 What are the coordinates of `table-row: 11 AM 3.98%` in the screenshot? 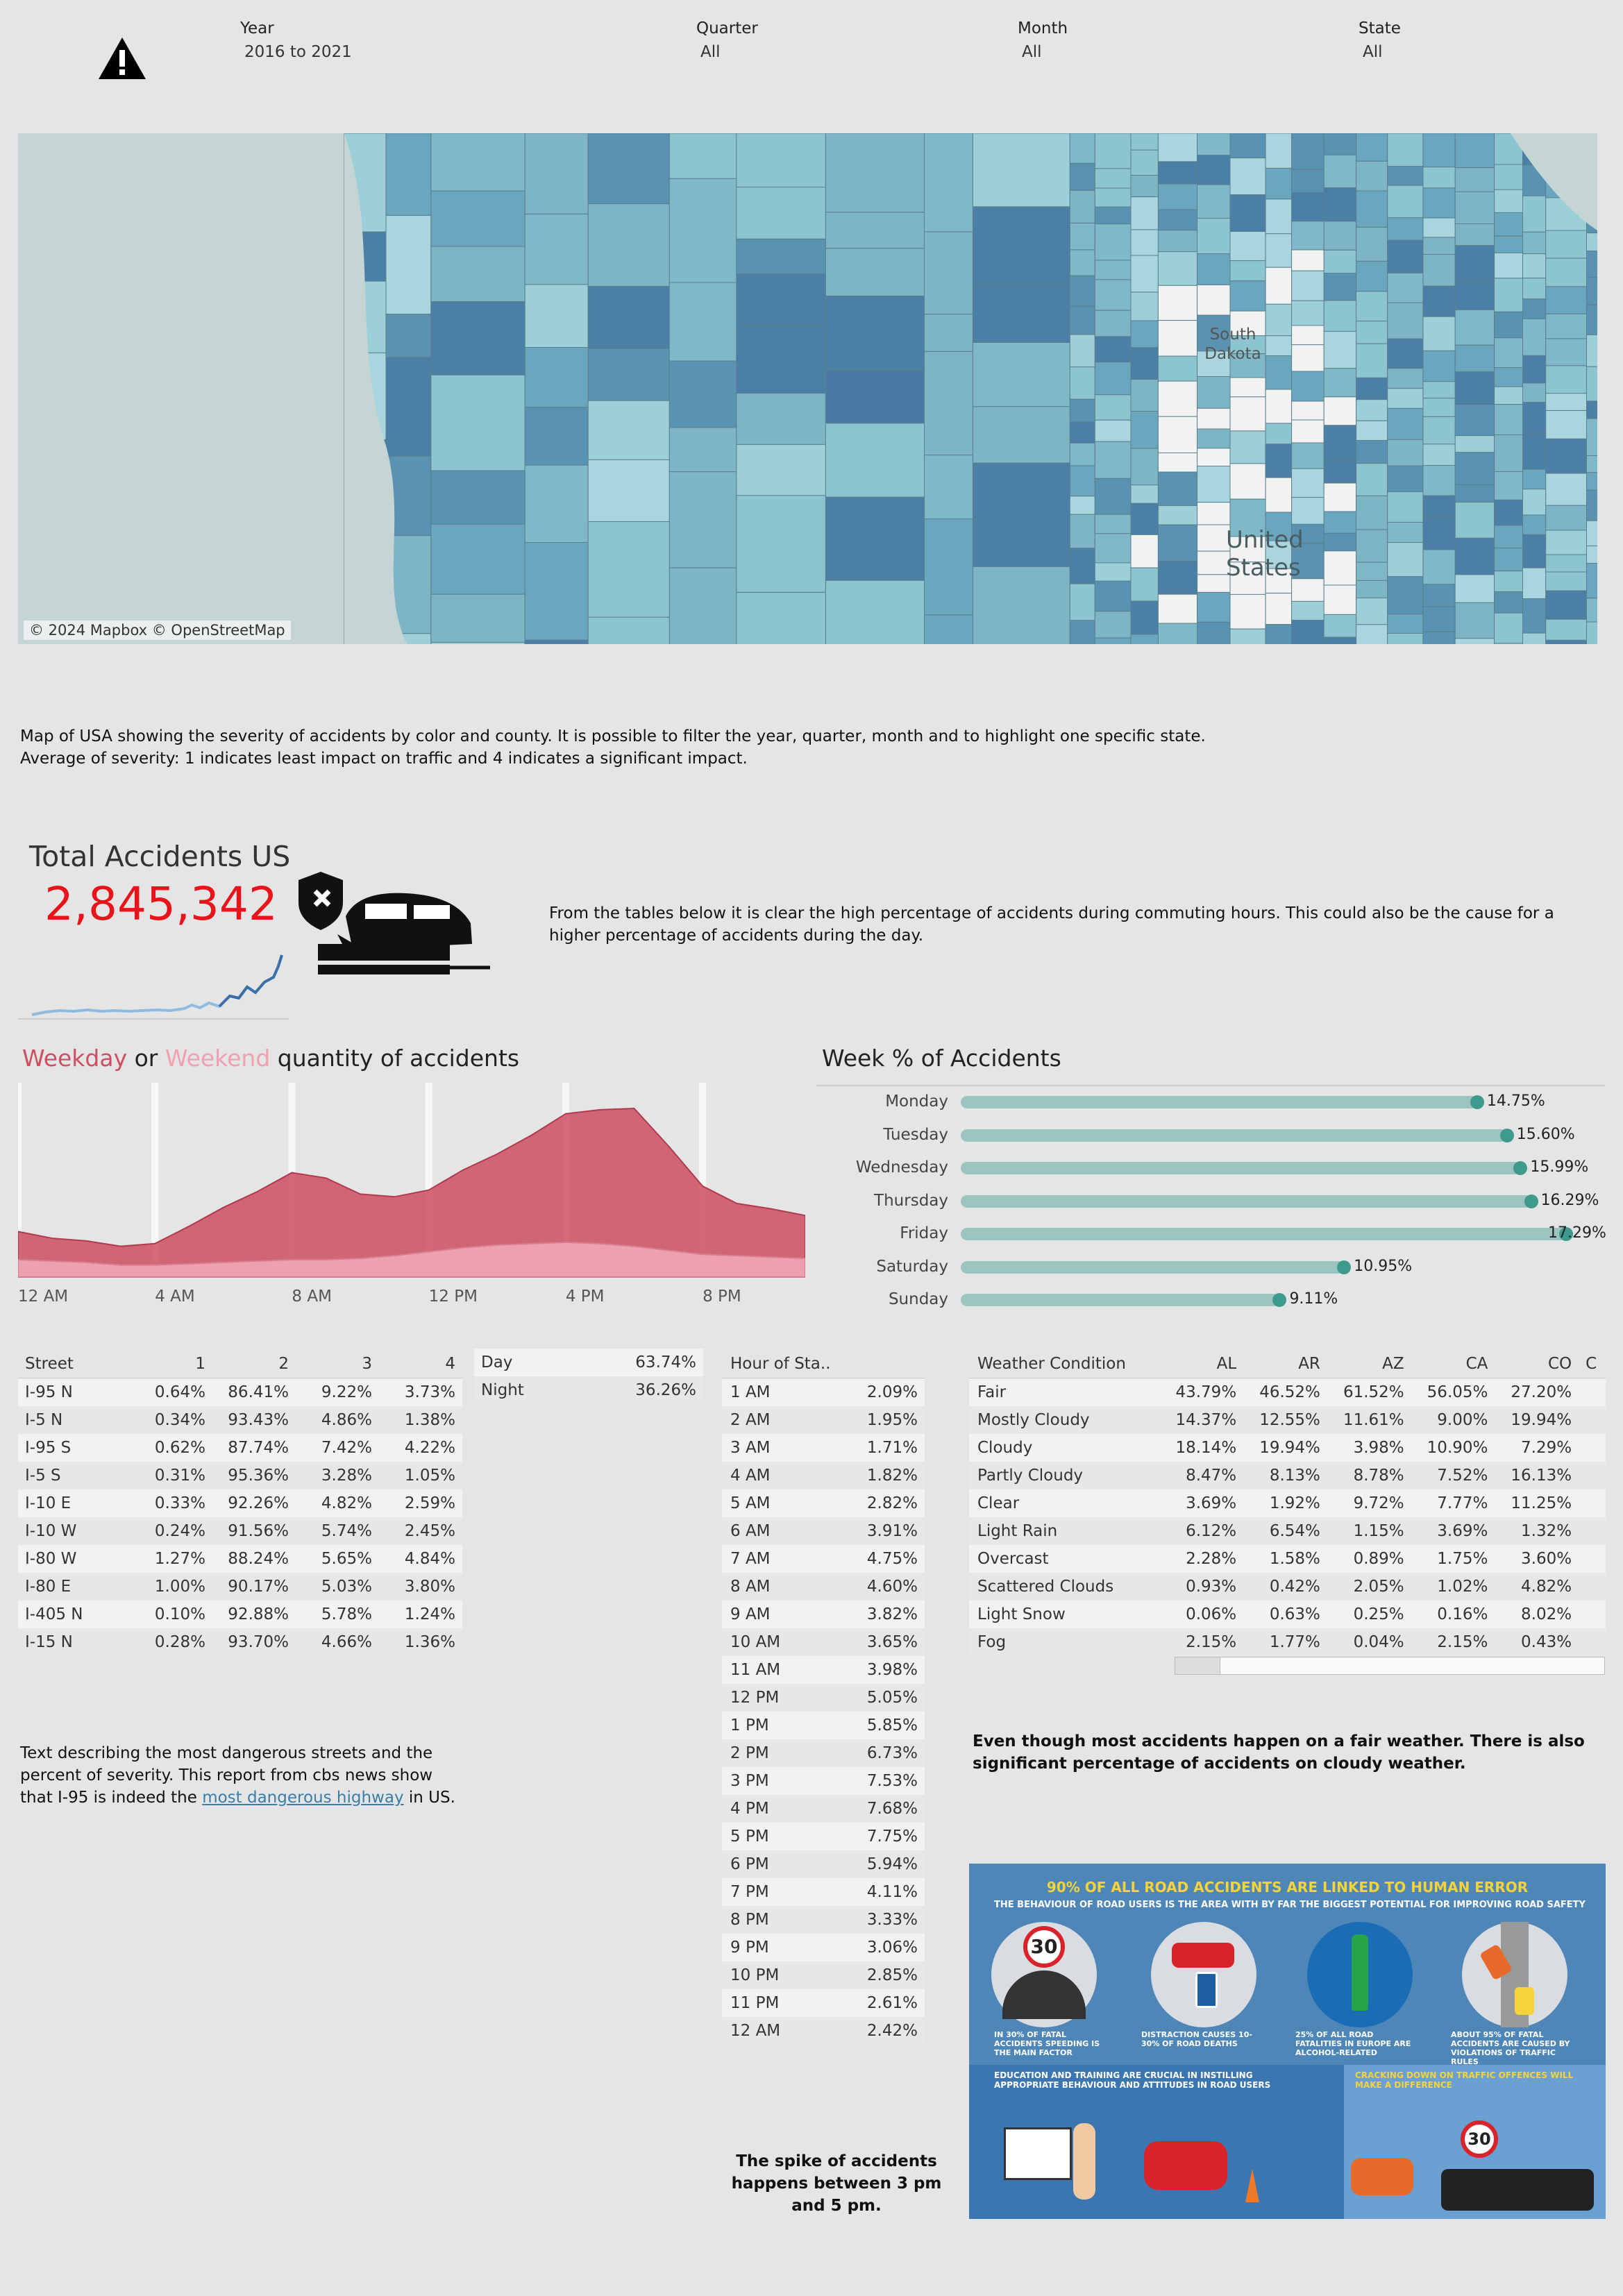 It's located at (823, 1670).